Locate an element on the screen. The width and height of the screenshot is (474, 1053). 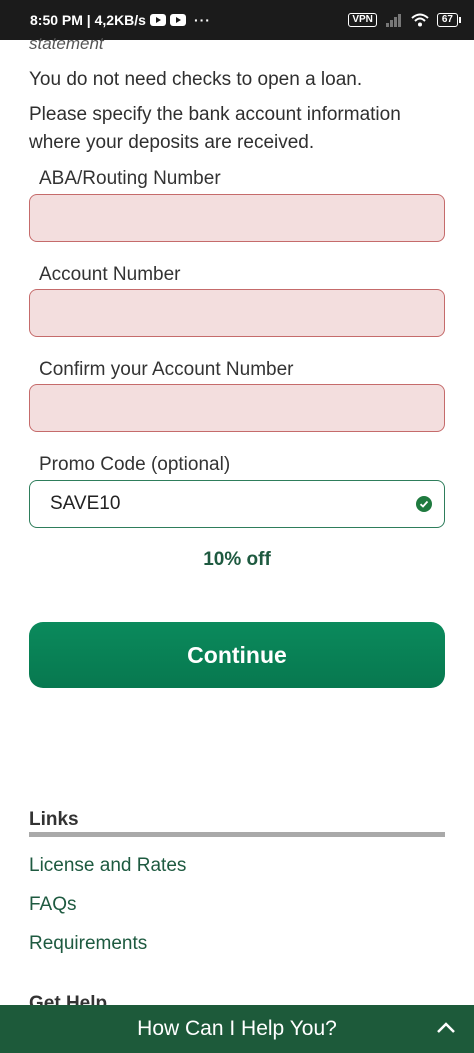
help-bar: How Can I Help You? is located at coordinates (237, 1029).